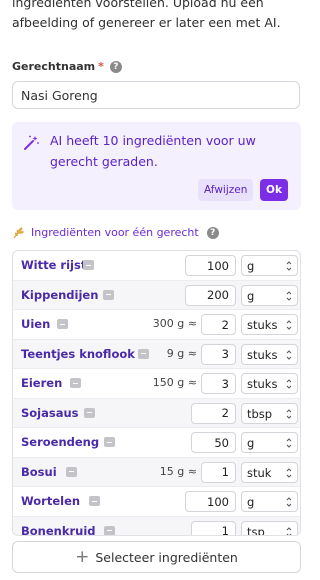 The image size is (320, 580). What do you see at coordinates (42, 383) in the screenshot?
I see `ingredient-name: Eieren` at bounding box center [42, 383].